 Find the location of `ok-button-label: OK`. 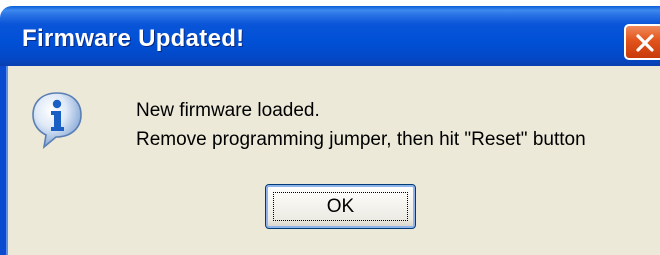

ok-button-label: OK is located at coordinates (340, 206).